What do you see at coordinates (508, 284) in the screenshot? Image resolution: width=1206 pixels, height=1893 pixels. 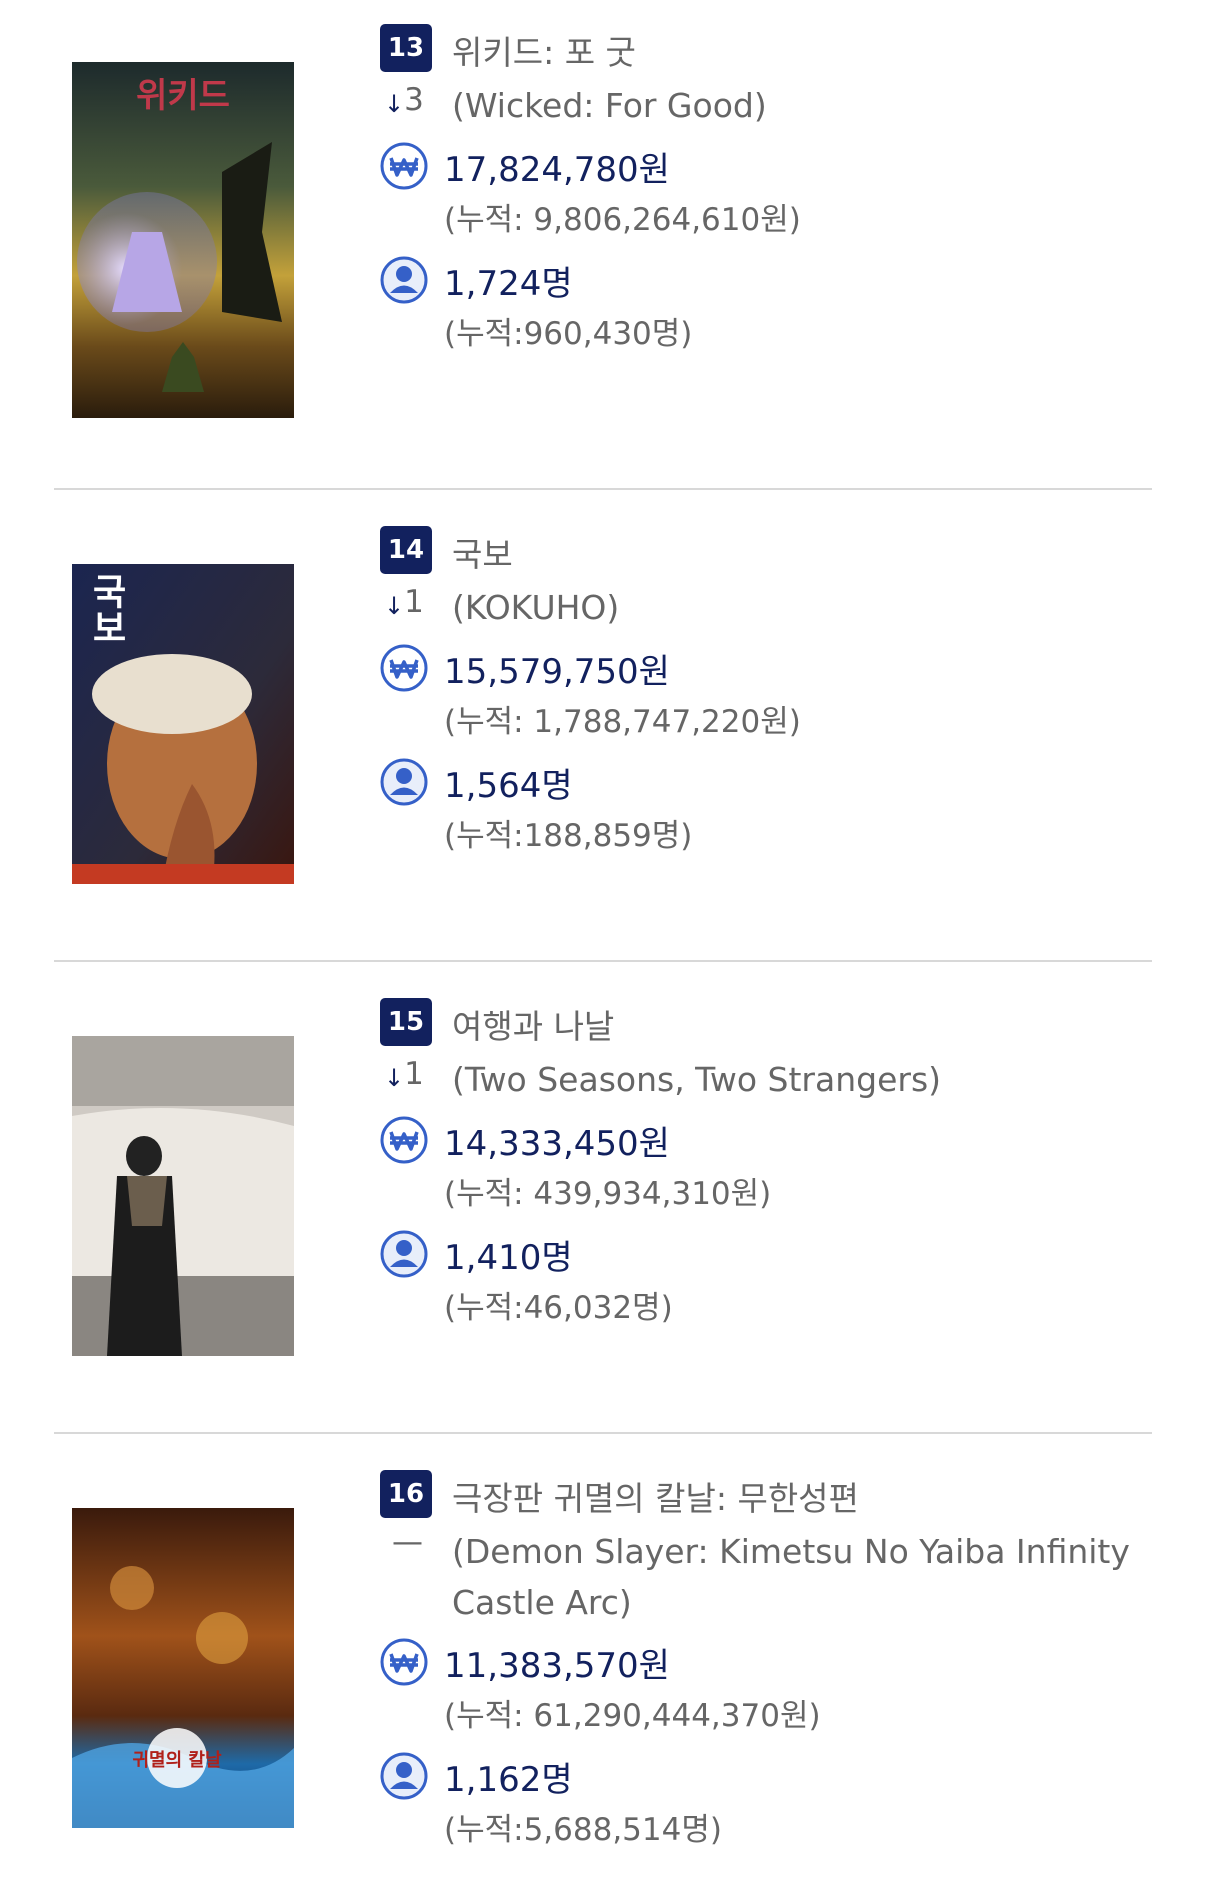 I see `daily-audience: 1,724명` at bounding box center [508, 284].